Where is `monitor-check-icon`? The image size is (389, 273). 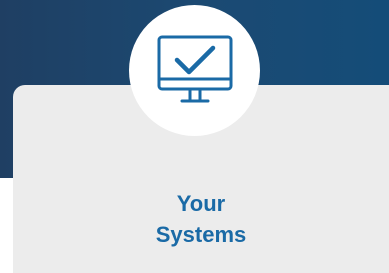
monitor-check-icon is located at coordinates (194, 68).